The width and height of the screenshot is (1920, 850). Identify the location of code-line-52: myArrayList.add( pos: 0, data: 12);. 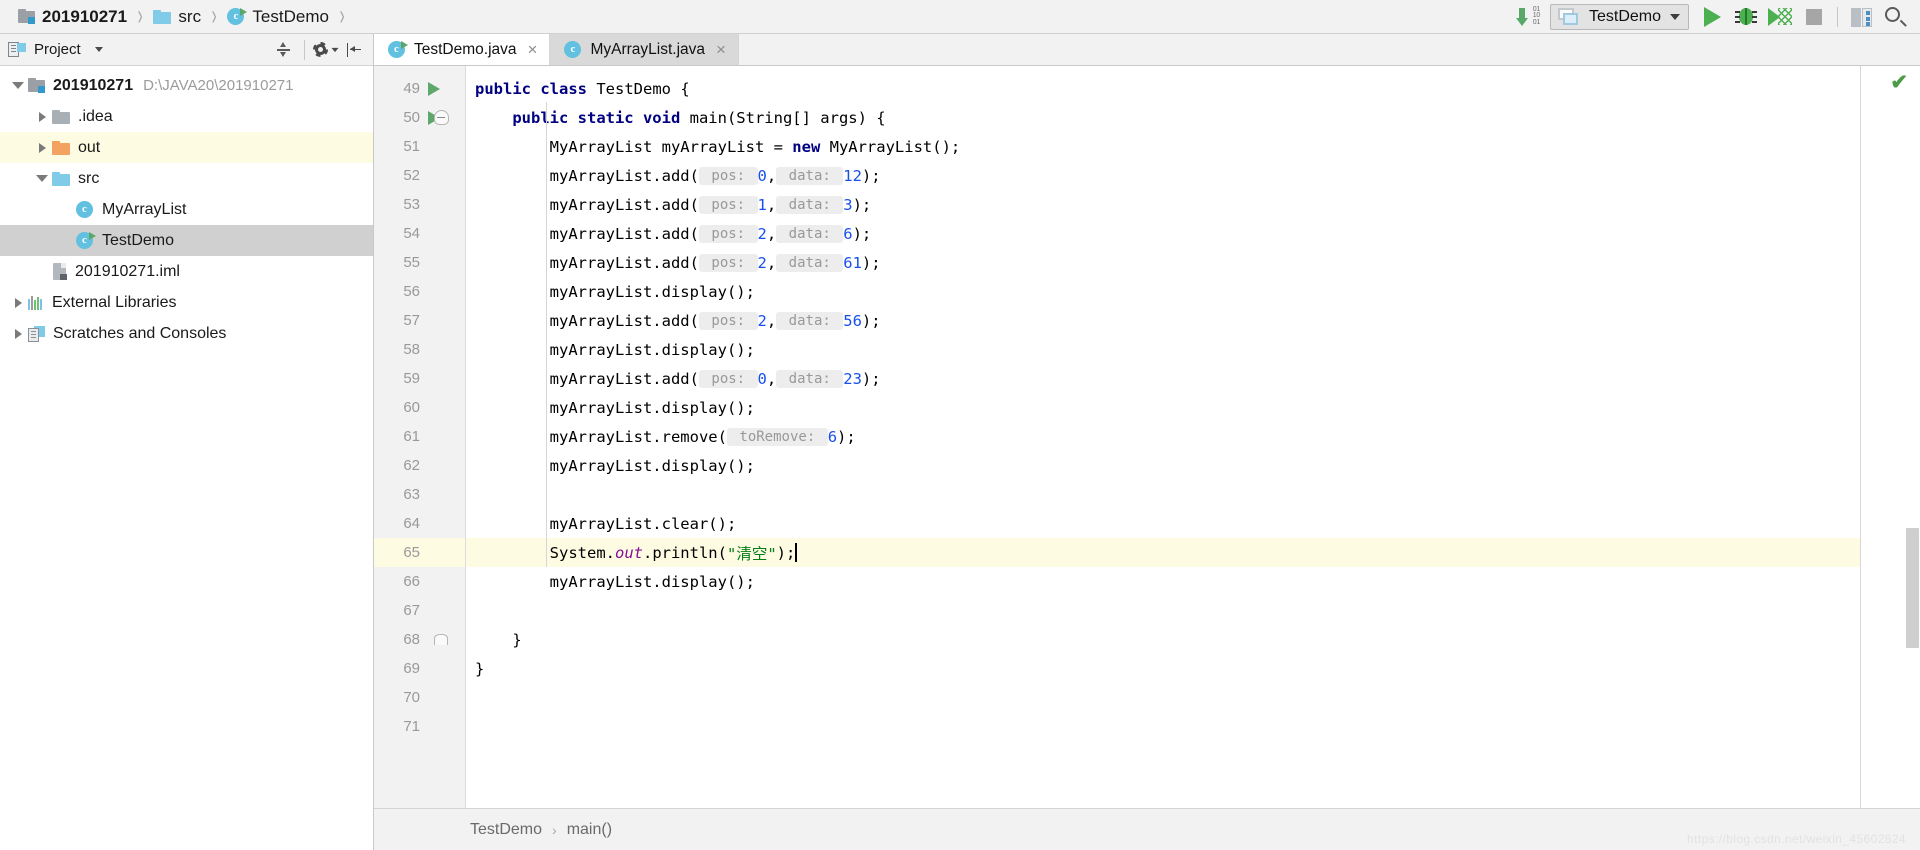
(1163, 175).